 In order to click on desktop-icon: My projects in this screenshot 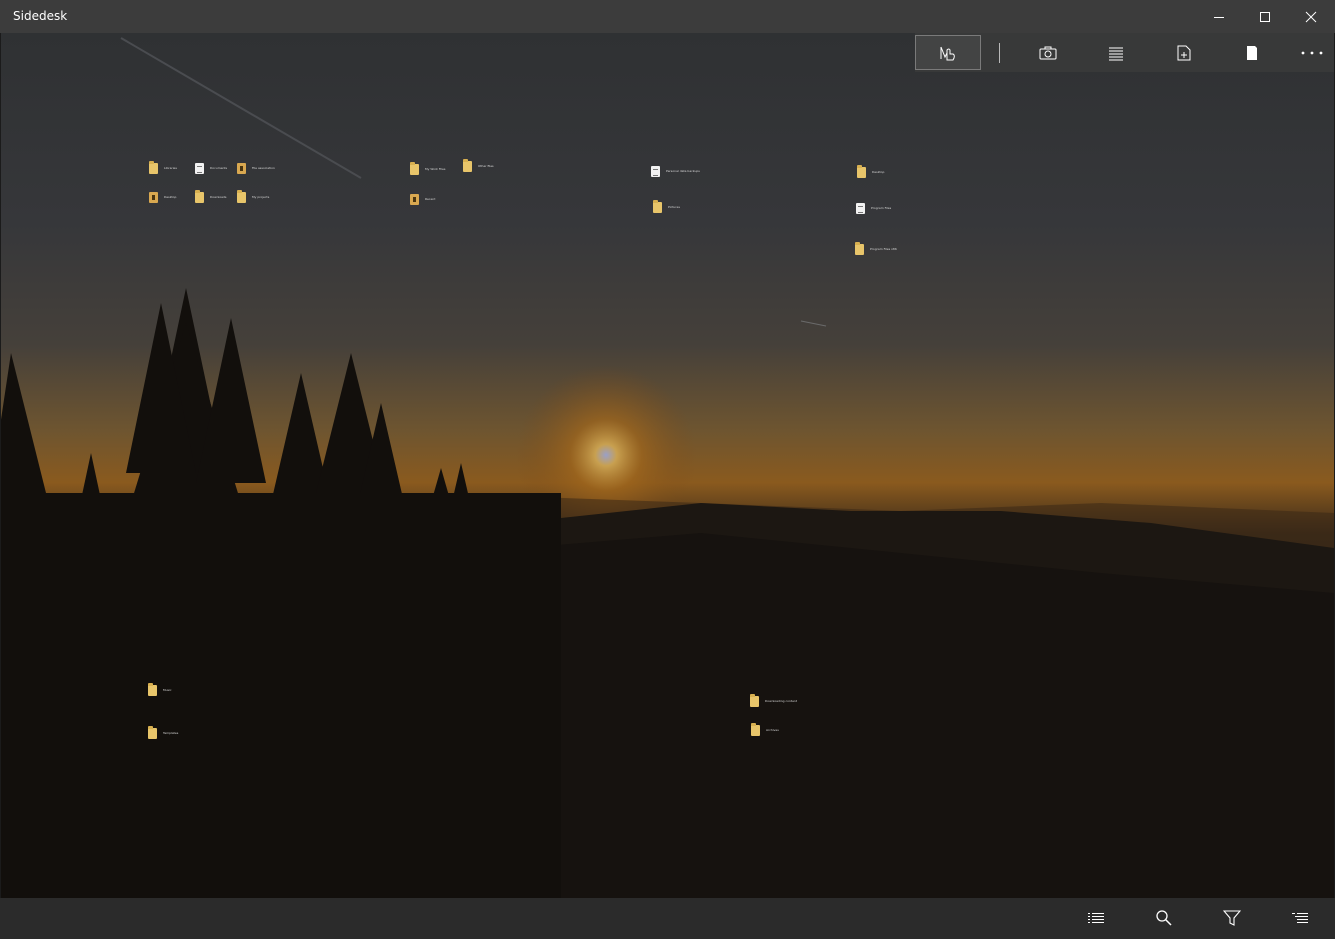, I will do `click(253, 197)`.